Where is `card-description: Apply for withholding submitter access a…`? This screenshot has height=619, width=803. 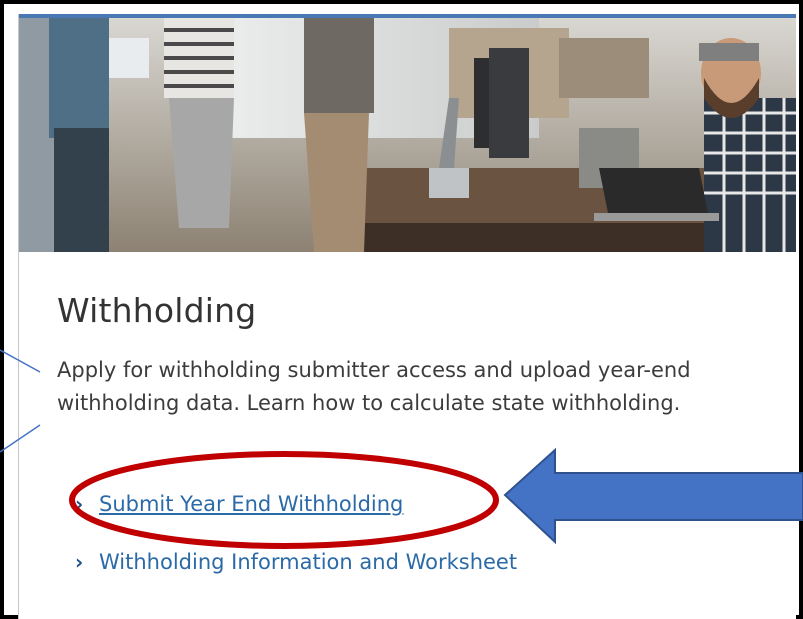 card-description: Apply for withholding submitter access a… is located at coordinates (374, 386).